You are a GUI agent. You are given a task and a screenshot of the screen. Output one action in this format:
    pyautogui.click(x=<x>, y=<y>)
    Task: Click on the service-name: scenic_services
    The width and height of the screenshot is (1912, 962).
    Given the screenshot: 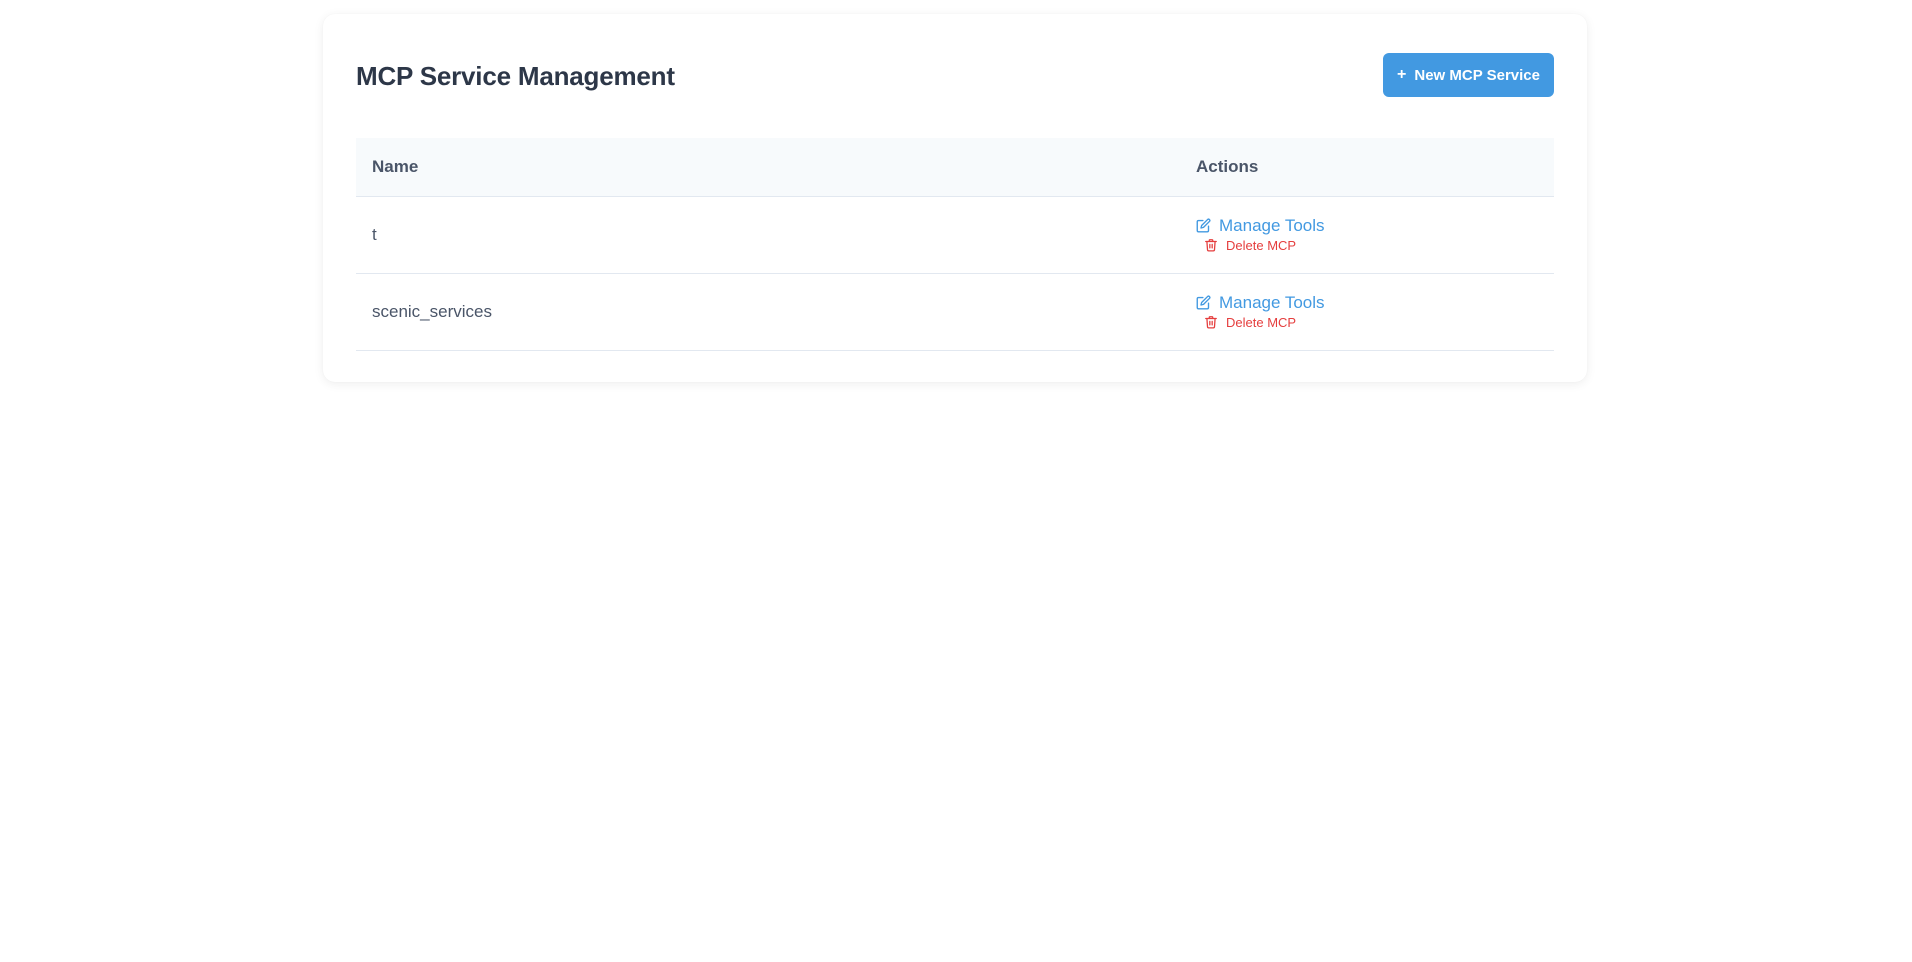 What is the action you would take?
    pyautogui.click(x=432, y=311)
    